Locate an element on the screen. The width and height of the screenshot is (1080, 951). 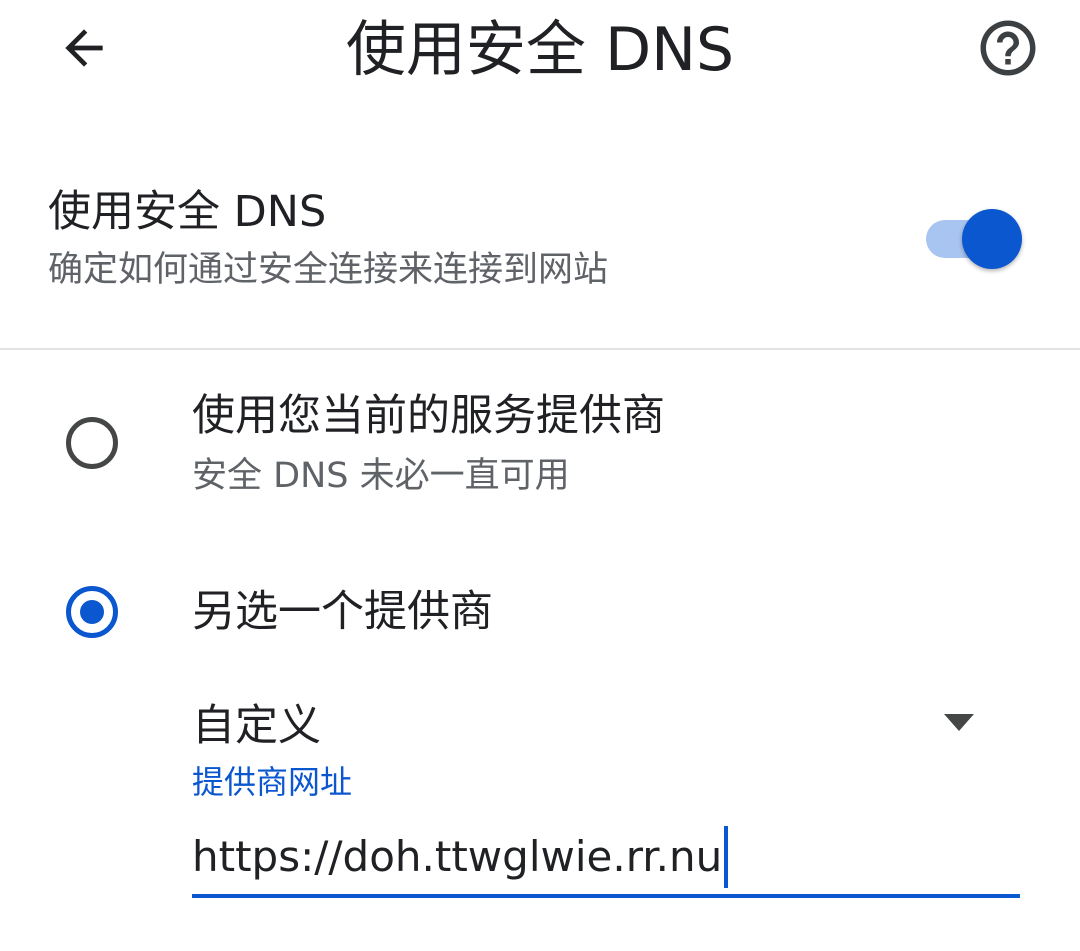
provider-url-value: https://doh.ttwglwie.rr.nu is located at coordinates (457, 856).